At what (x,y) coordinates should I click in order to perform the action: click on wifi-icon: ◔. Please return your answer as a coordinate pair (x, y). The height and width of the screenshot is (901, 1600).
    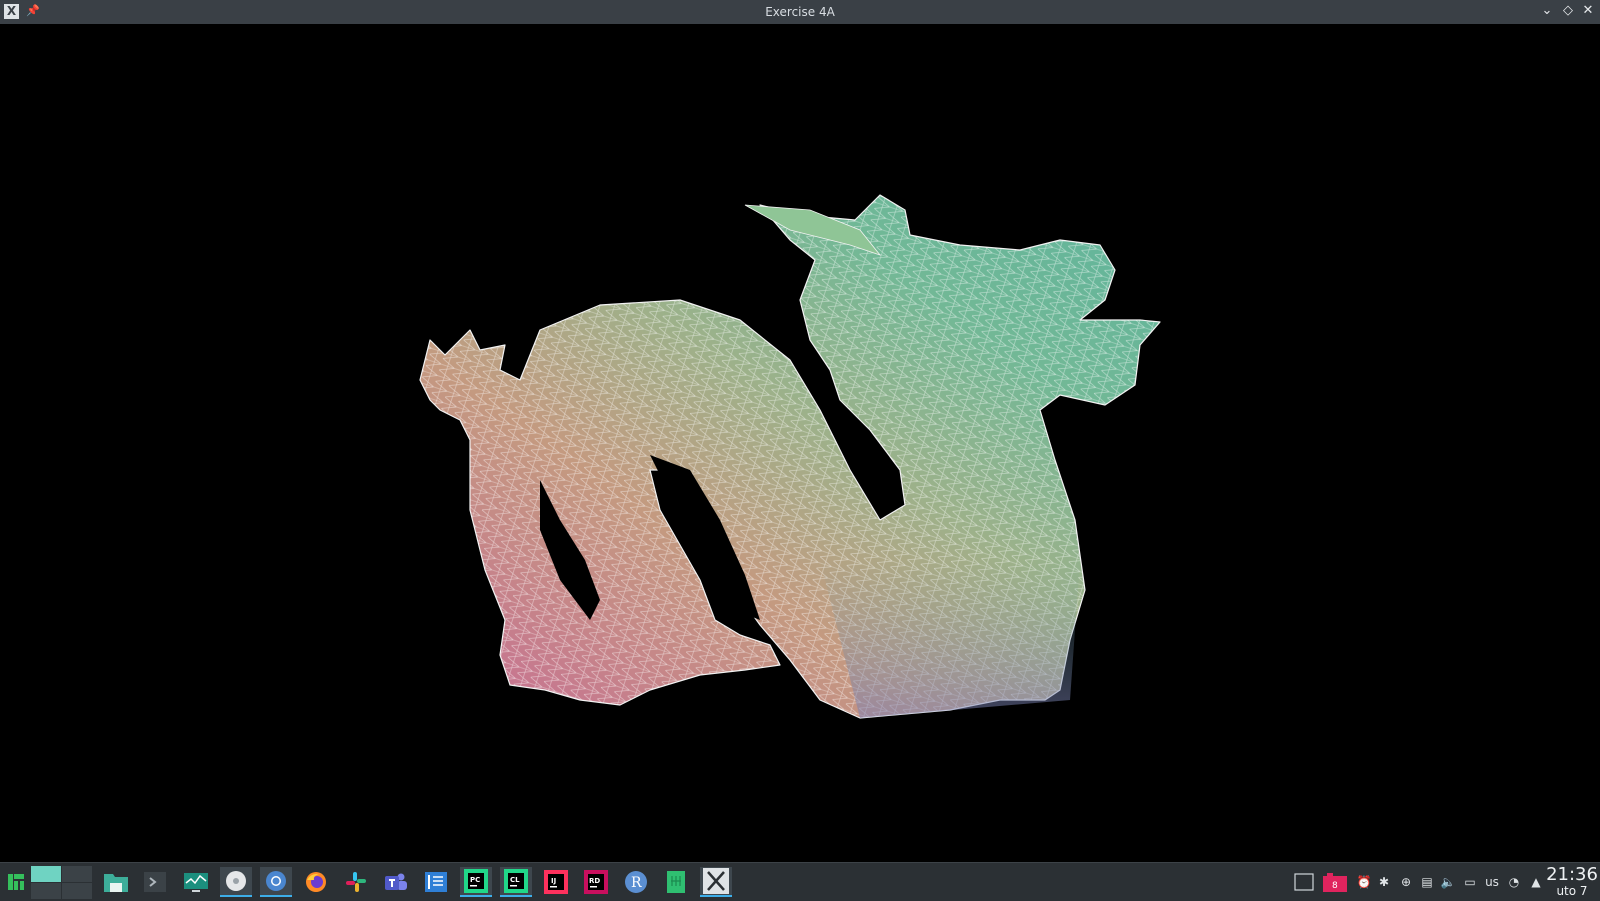
    Looking at the image, I should click on (1514, 882).